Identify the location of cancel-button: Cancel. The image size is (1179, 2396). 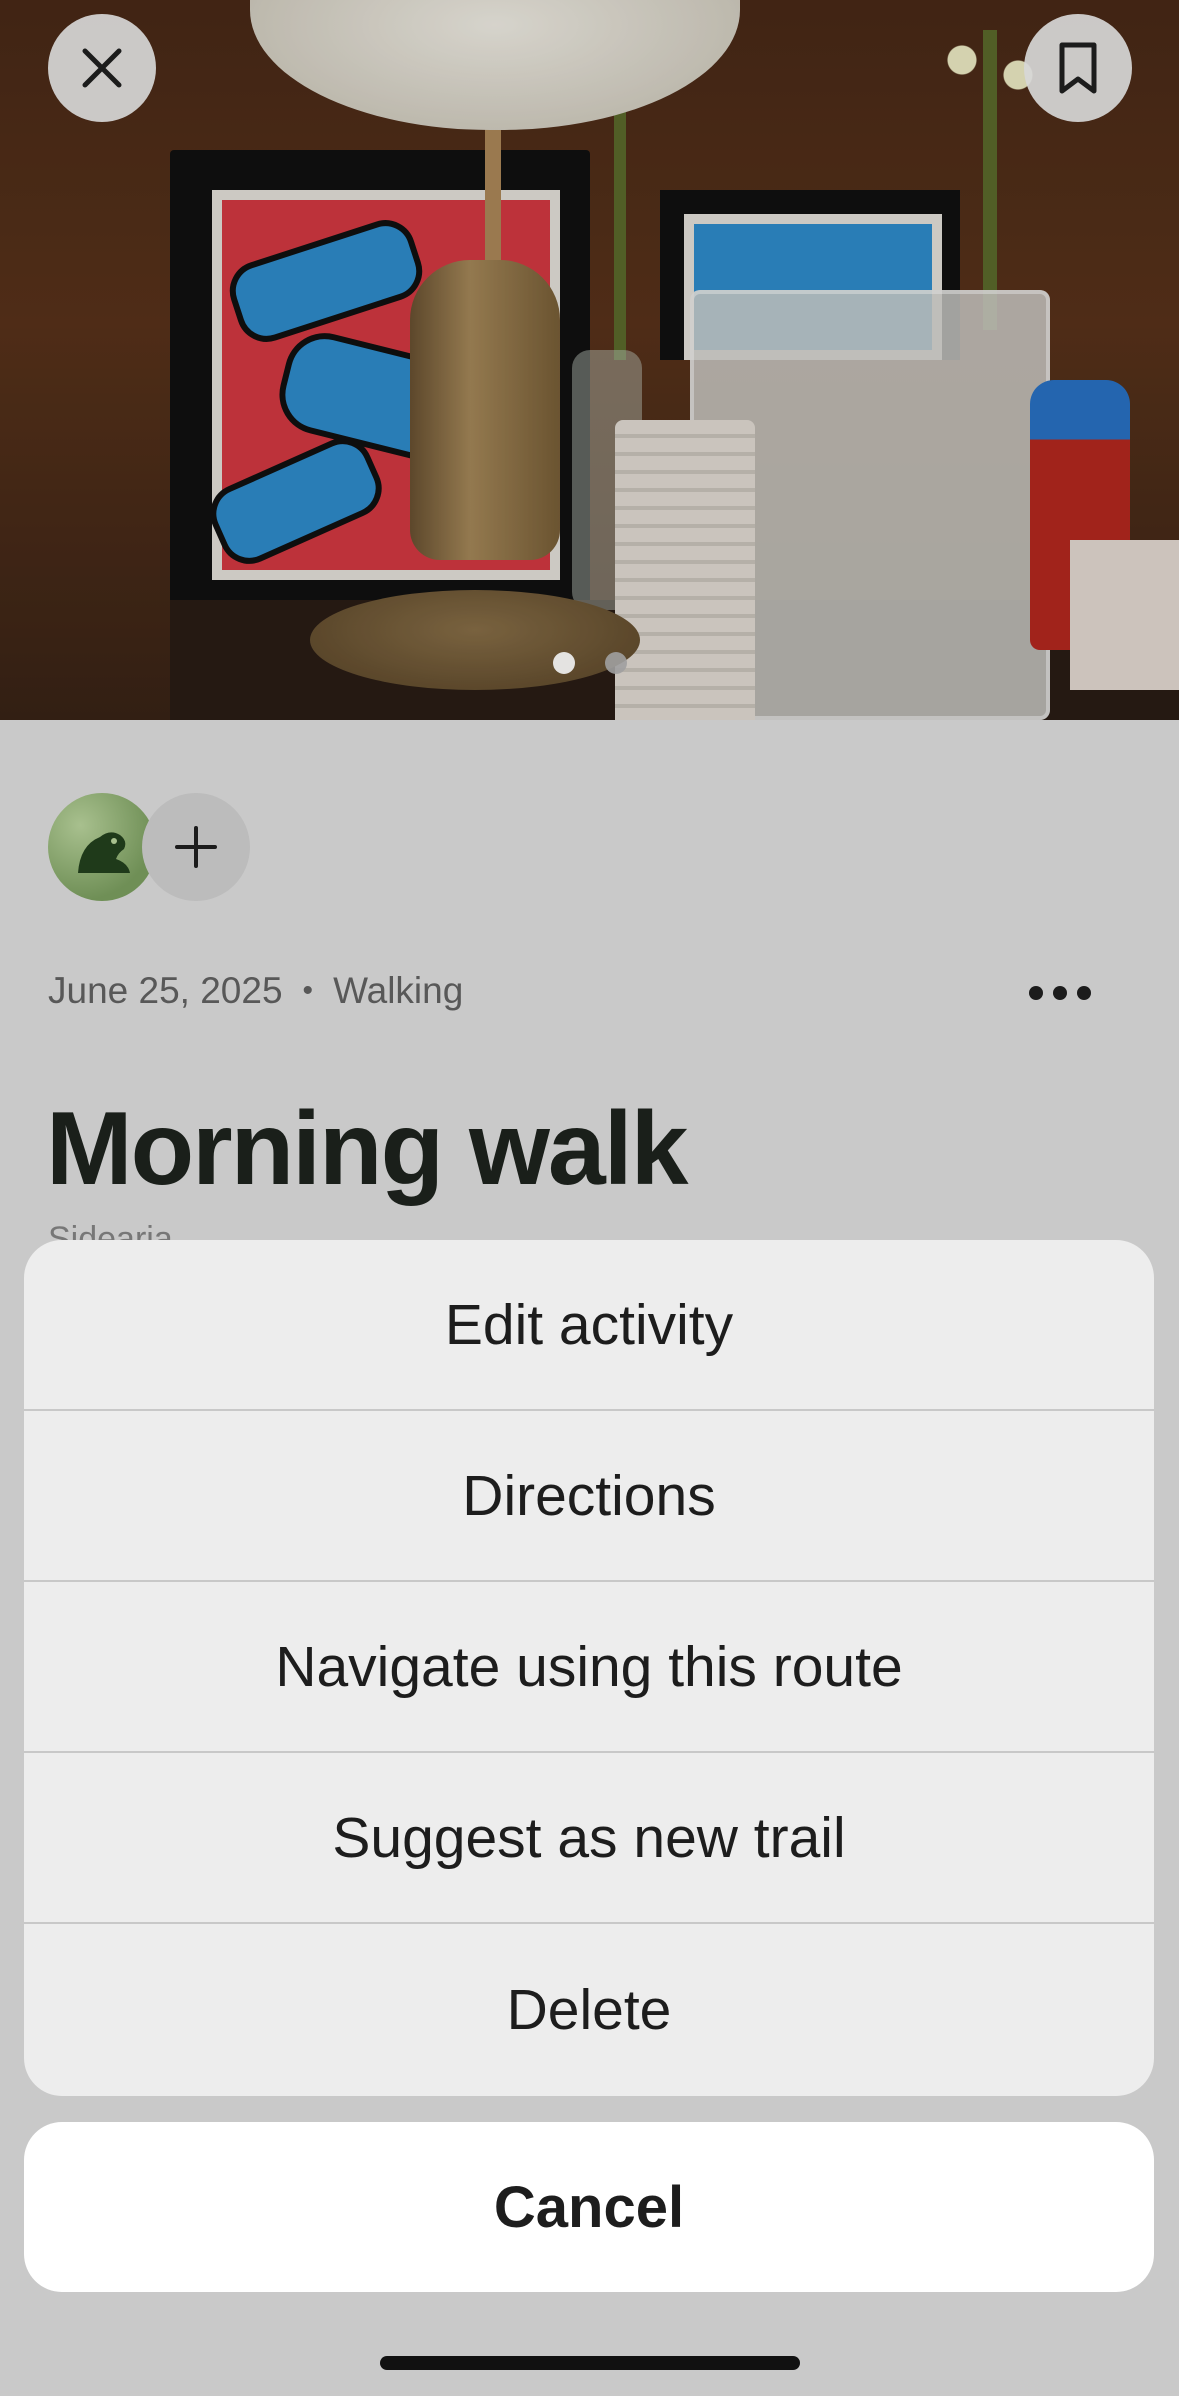
(589, 2207).